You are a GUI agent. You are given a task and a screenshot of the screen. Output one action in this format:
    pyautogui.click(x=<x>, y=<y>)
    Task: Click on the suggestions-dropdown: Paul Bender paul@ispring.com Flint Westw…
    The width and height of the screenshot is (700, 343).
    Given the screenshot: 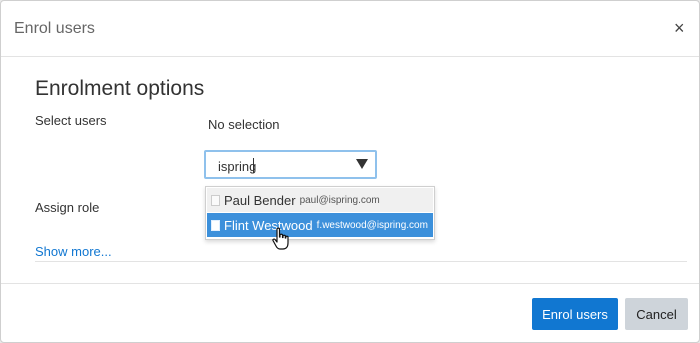 What is the action you would take?
    pyautogui.click(x=320, y=213)
    